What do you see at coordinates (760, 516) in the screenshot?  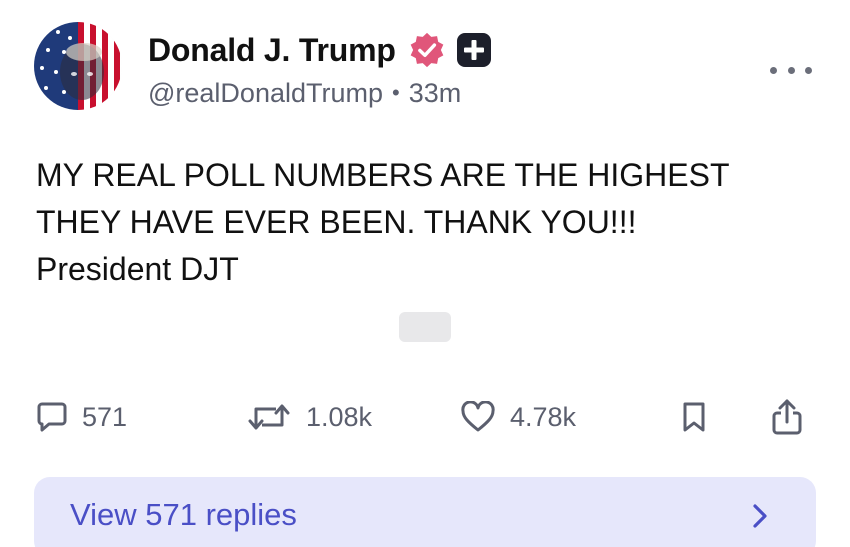 I see `chevron-right-icon` at bounding box center [760, 516].